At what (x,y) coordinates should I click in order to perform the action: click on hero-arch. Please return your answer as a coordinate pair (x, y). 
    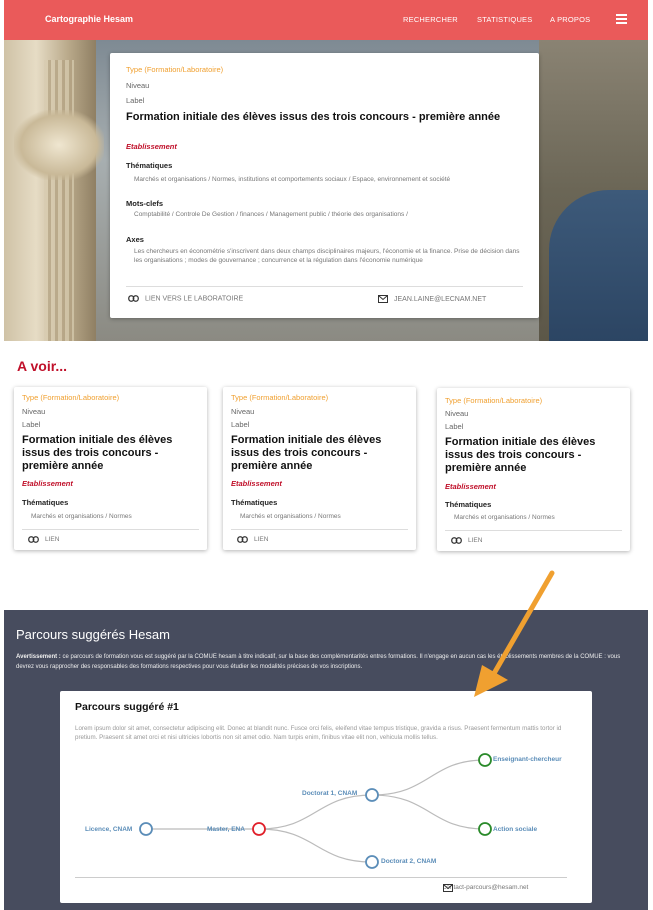
    Looking at the image, I should click on (598, 265).